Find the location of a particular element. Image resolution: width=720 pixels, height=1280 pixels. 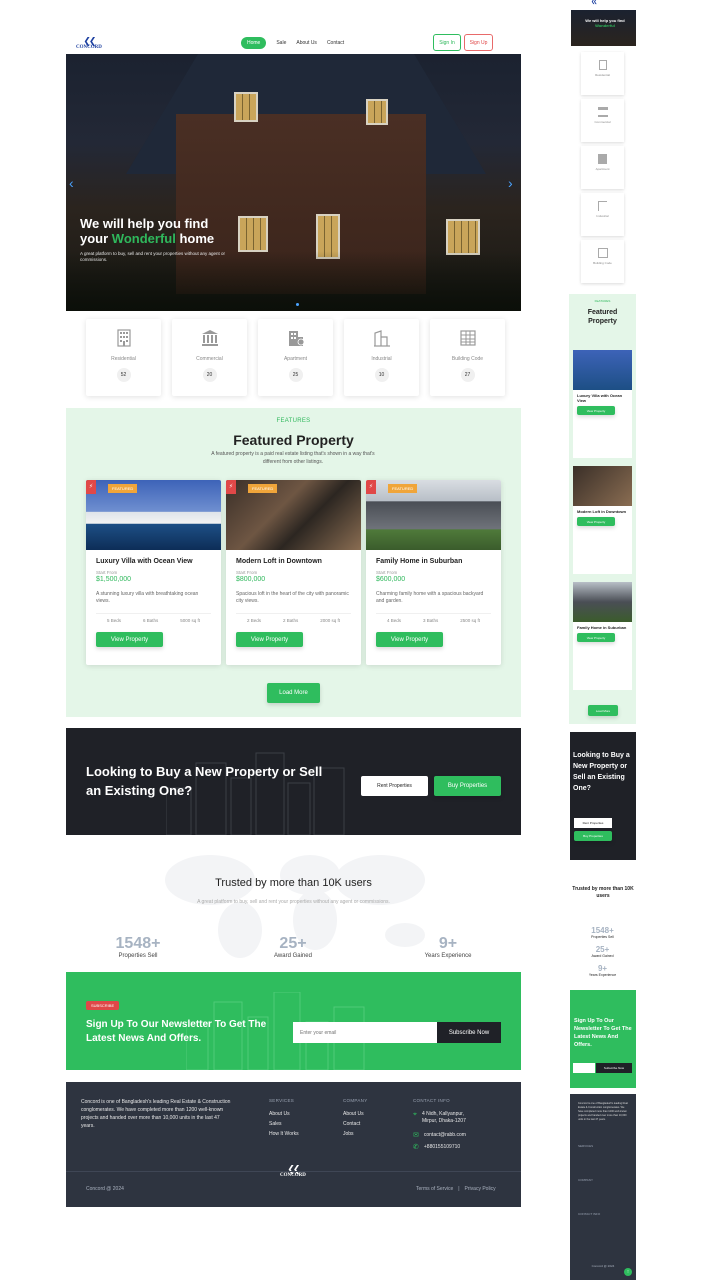

mobile-category-card: Residential is located at coordinates (602, 73).